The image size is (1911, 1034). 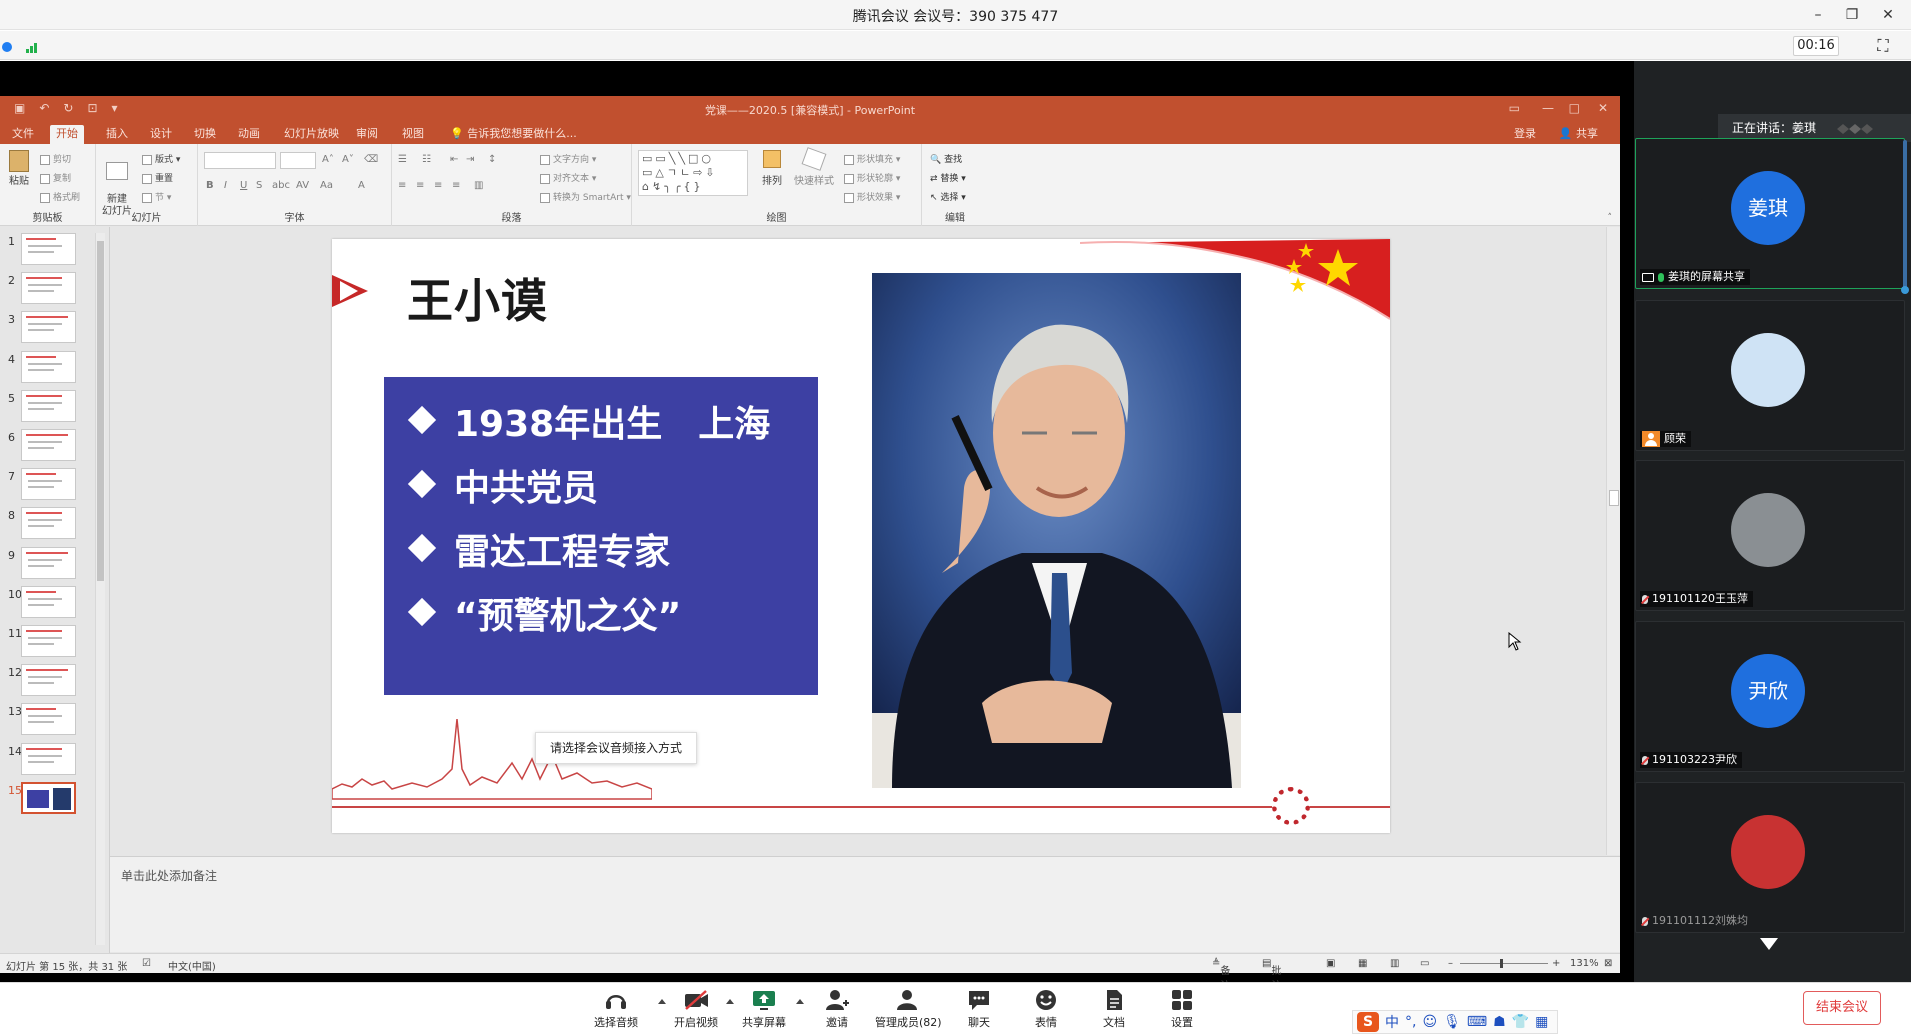 I want to click on bold-icon: B, so click(x=210, y=185).